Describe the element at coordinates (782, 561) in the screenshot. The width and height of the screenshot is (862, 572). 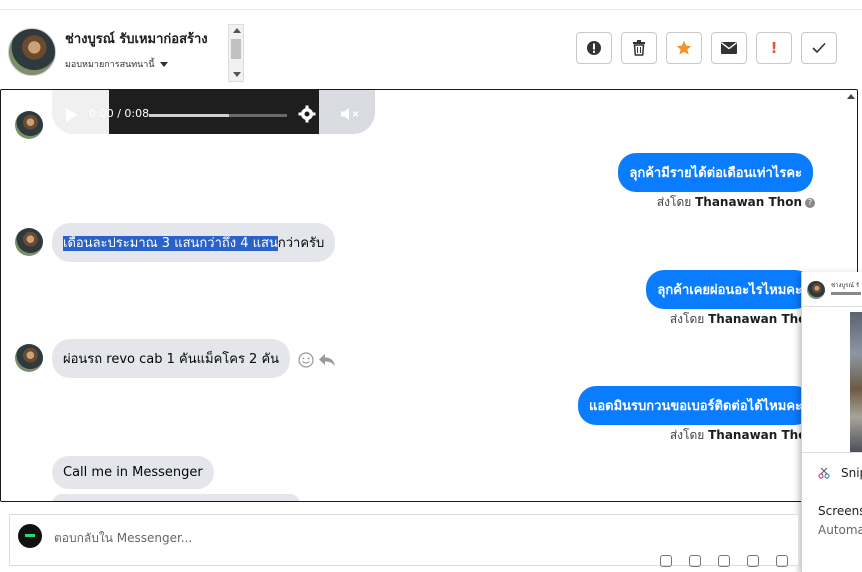
I see `tag-icon` at that location.